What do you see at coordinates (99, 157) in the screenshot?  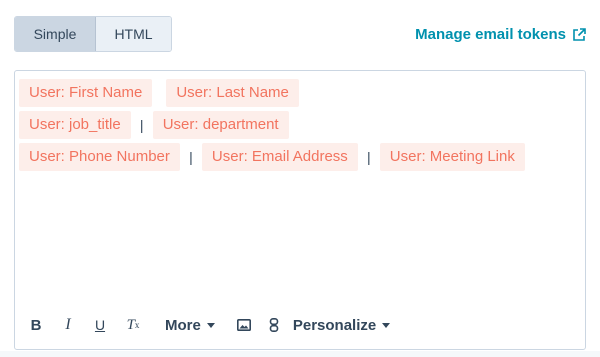 I see `token-phone-number: User: Phone Number` at bounding box center [99, 157].